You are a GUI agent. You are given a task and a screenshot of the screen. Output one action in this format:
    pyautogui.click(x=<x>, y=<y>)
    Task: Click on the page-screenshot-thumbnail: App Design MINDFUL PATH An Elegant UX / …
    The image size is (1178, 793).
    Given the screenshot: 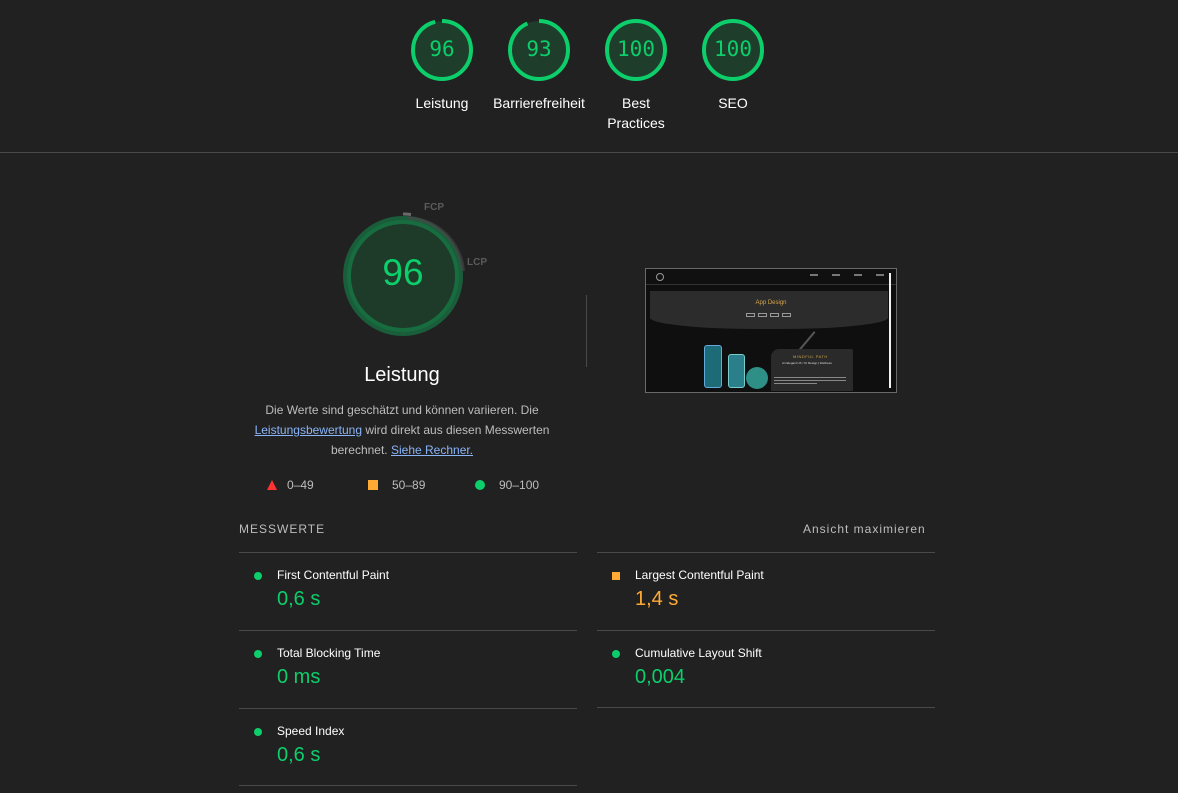 What is the action you would take?
    pyautogui.click(x=771, y=330)
    